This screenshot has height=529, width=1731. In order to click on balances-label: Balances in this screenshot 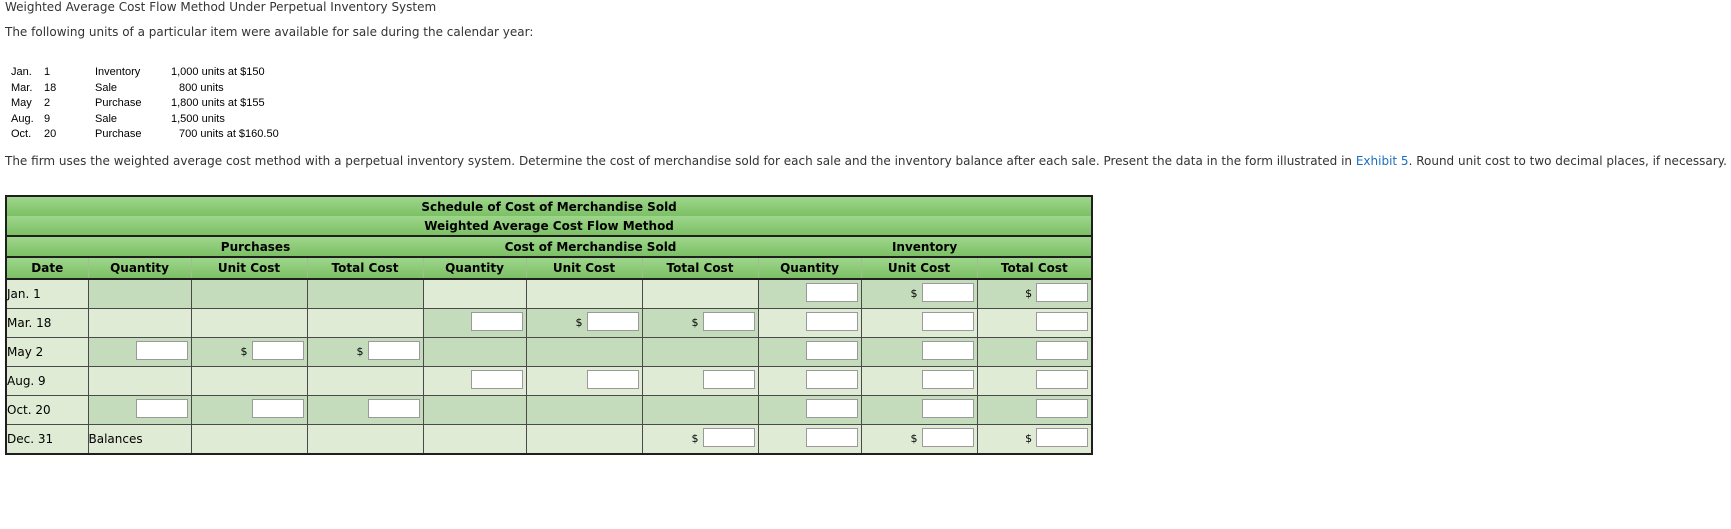, I will do `click(139, 439)`.